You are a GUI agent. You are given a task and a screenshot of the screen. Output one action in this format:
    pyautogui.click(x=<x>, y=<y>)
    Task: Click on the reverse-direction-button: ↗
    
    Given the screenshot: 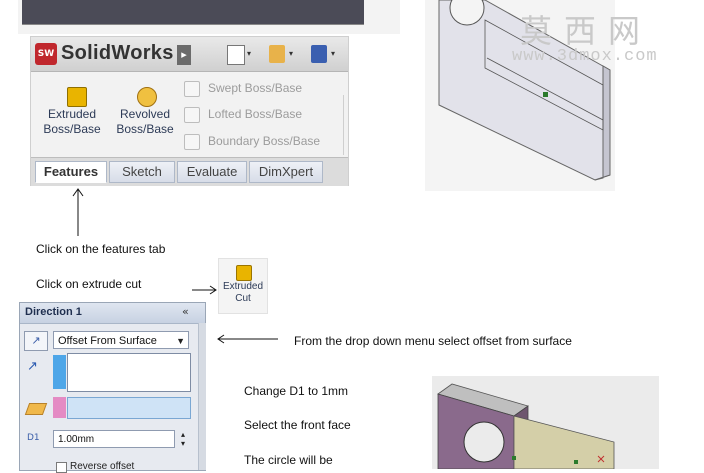 What is the action you would take?
    pyautogui.click(x=36, y=341)
    